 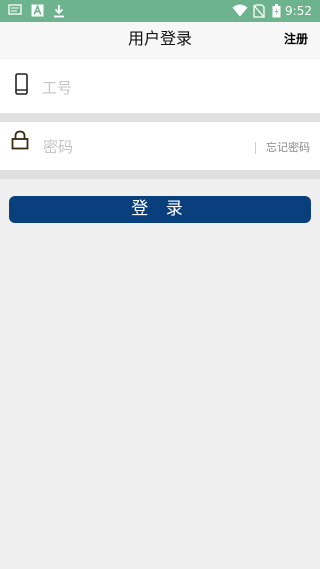 I want to click on message-icon, so click(x=15, y=9).